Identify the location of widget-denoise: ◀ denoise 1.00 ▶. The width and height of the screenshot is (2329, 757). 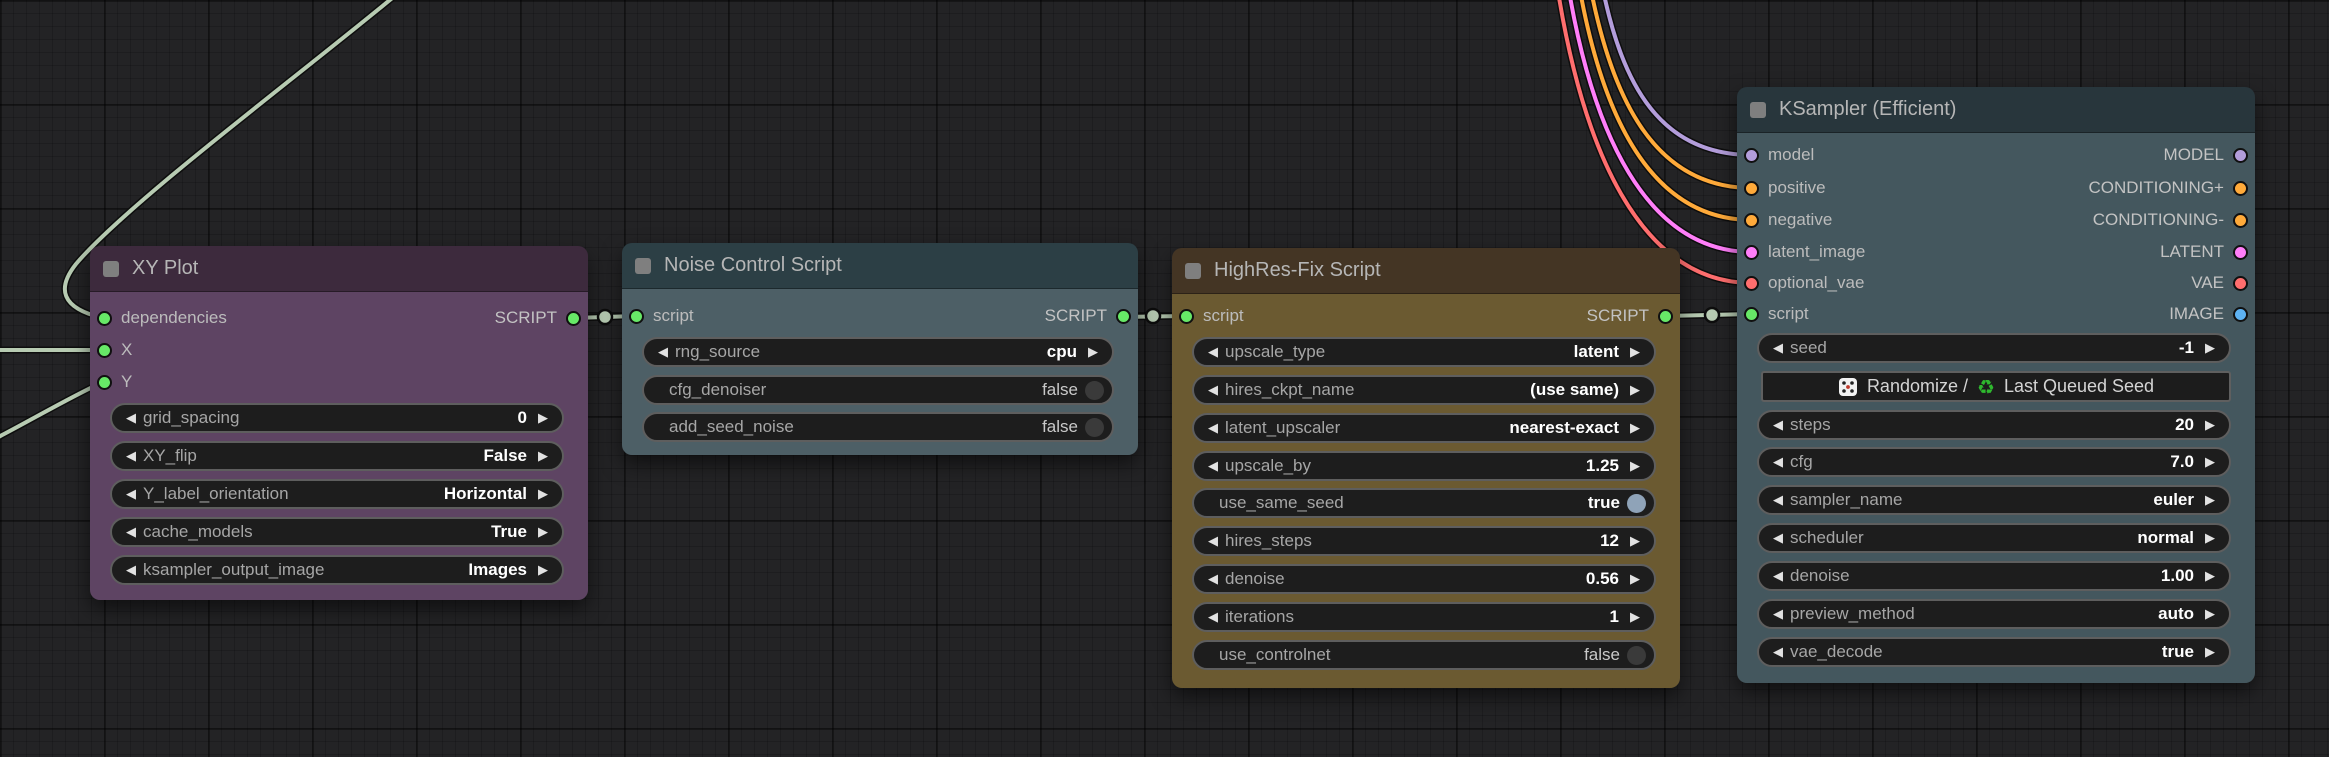
(1994, 576).